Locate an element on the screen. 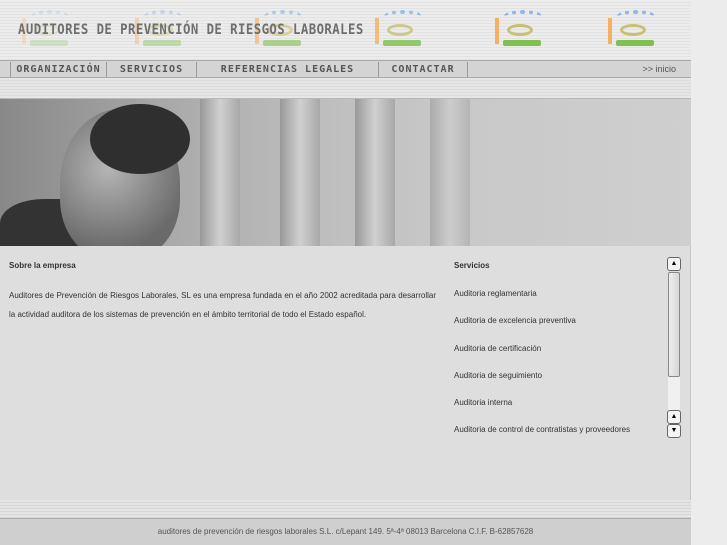 The width and height of the screenshot is (727, 545). header-band is located at coordinates (345, 88).